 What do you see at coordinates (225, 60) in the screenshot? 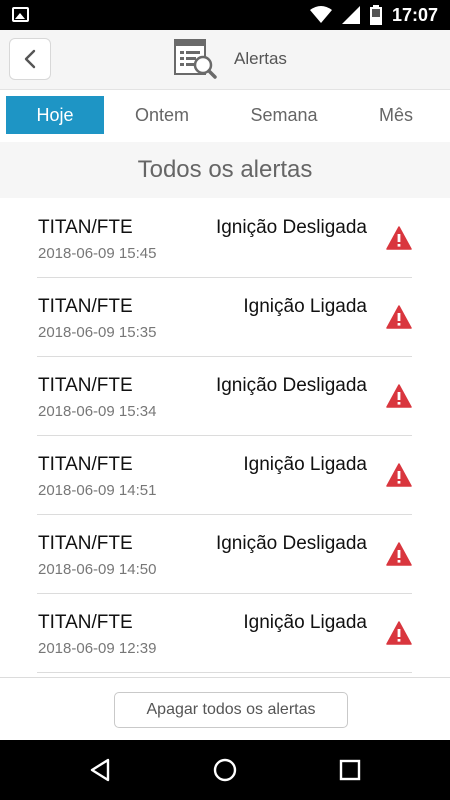
I see `app-header: Alertas` at bounding box center [225, 60].